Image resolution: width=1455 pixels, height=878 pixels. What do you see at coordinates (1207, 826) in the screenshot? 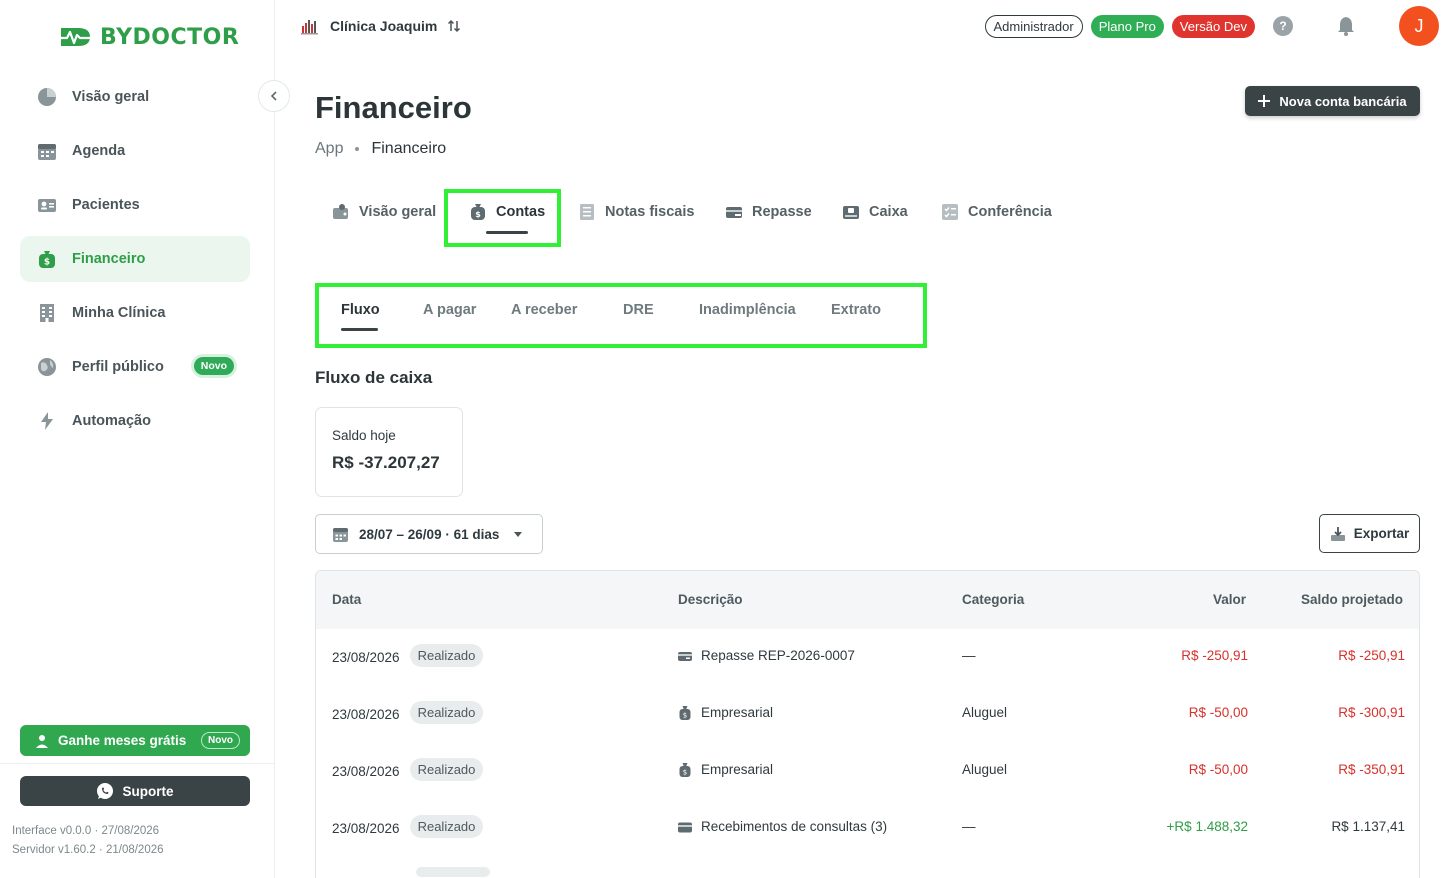
I see `row-value: +R$ 1.488,32` at bounding box center [1207, 826].